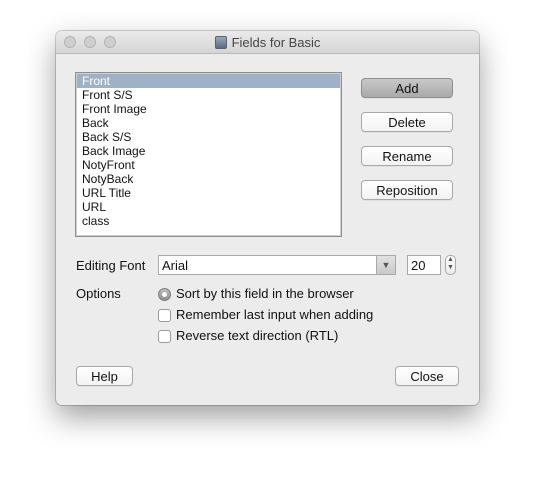 The image size is (535, 486). I want to click on editing-font-label: Editing Font, so click(111, 265).